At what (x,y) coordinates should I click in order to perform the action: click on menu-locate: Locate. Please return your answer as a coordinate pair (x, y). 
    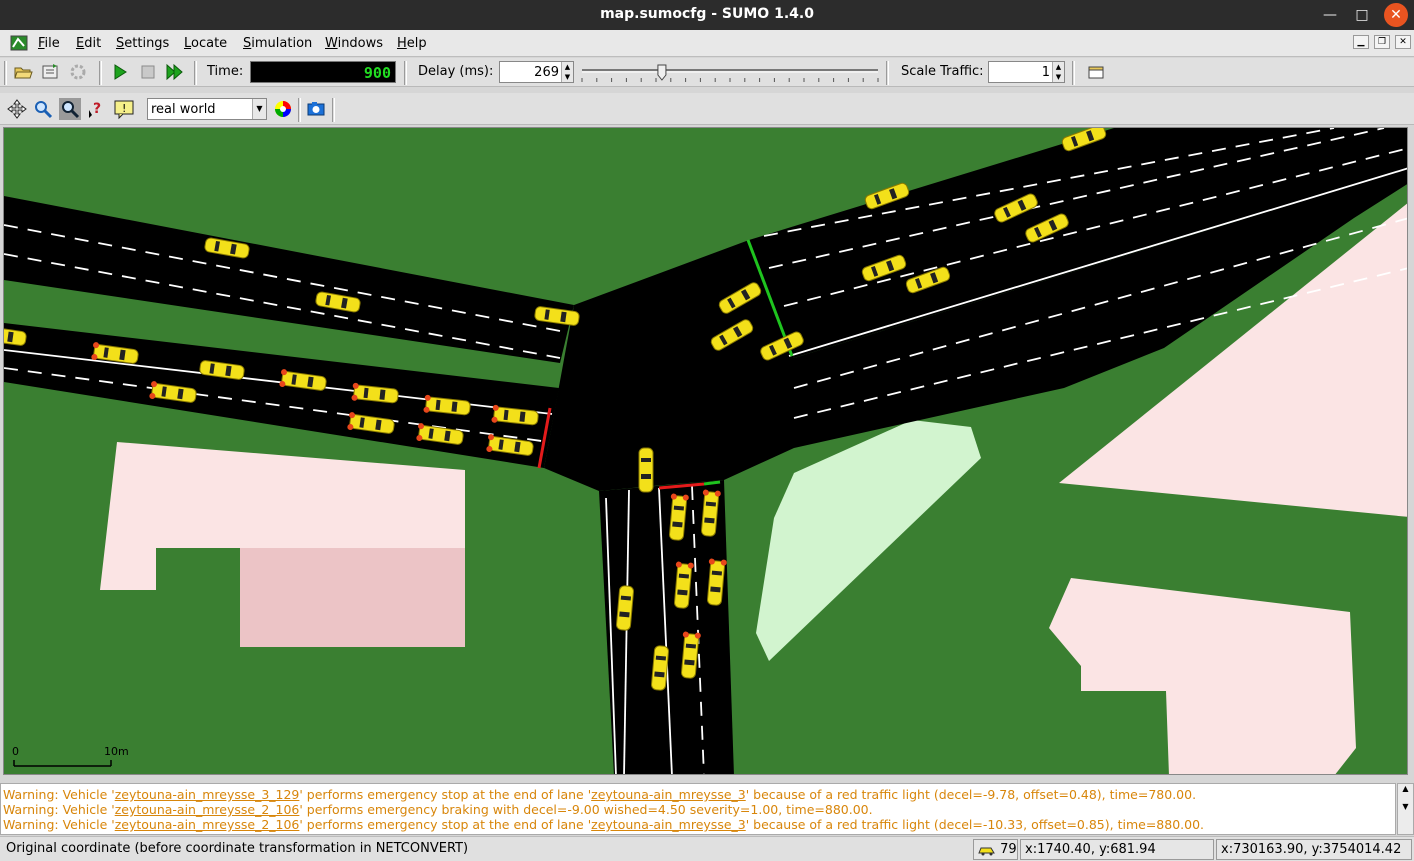
    Looking at the image, I should click on (205, 43).